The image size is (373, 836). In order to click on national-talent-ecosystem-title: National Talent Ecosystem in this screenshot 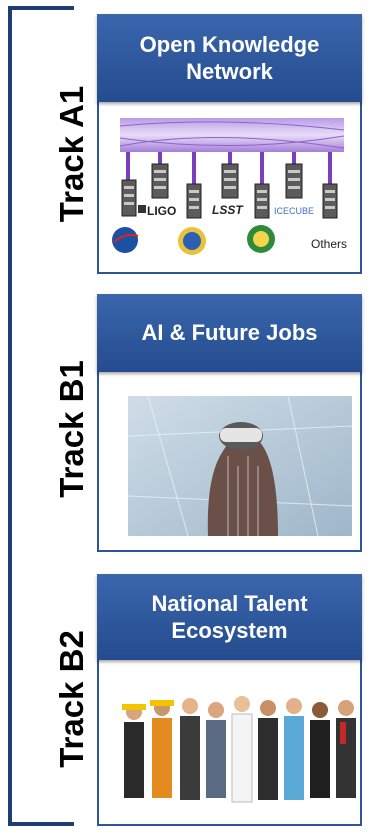, I will do `click(229, 617)`.